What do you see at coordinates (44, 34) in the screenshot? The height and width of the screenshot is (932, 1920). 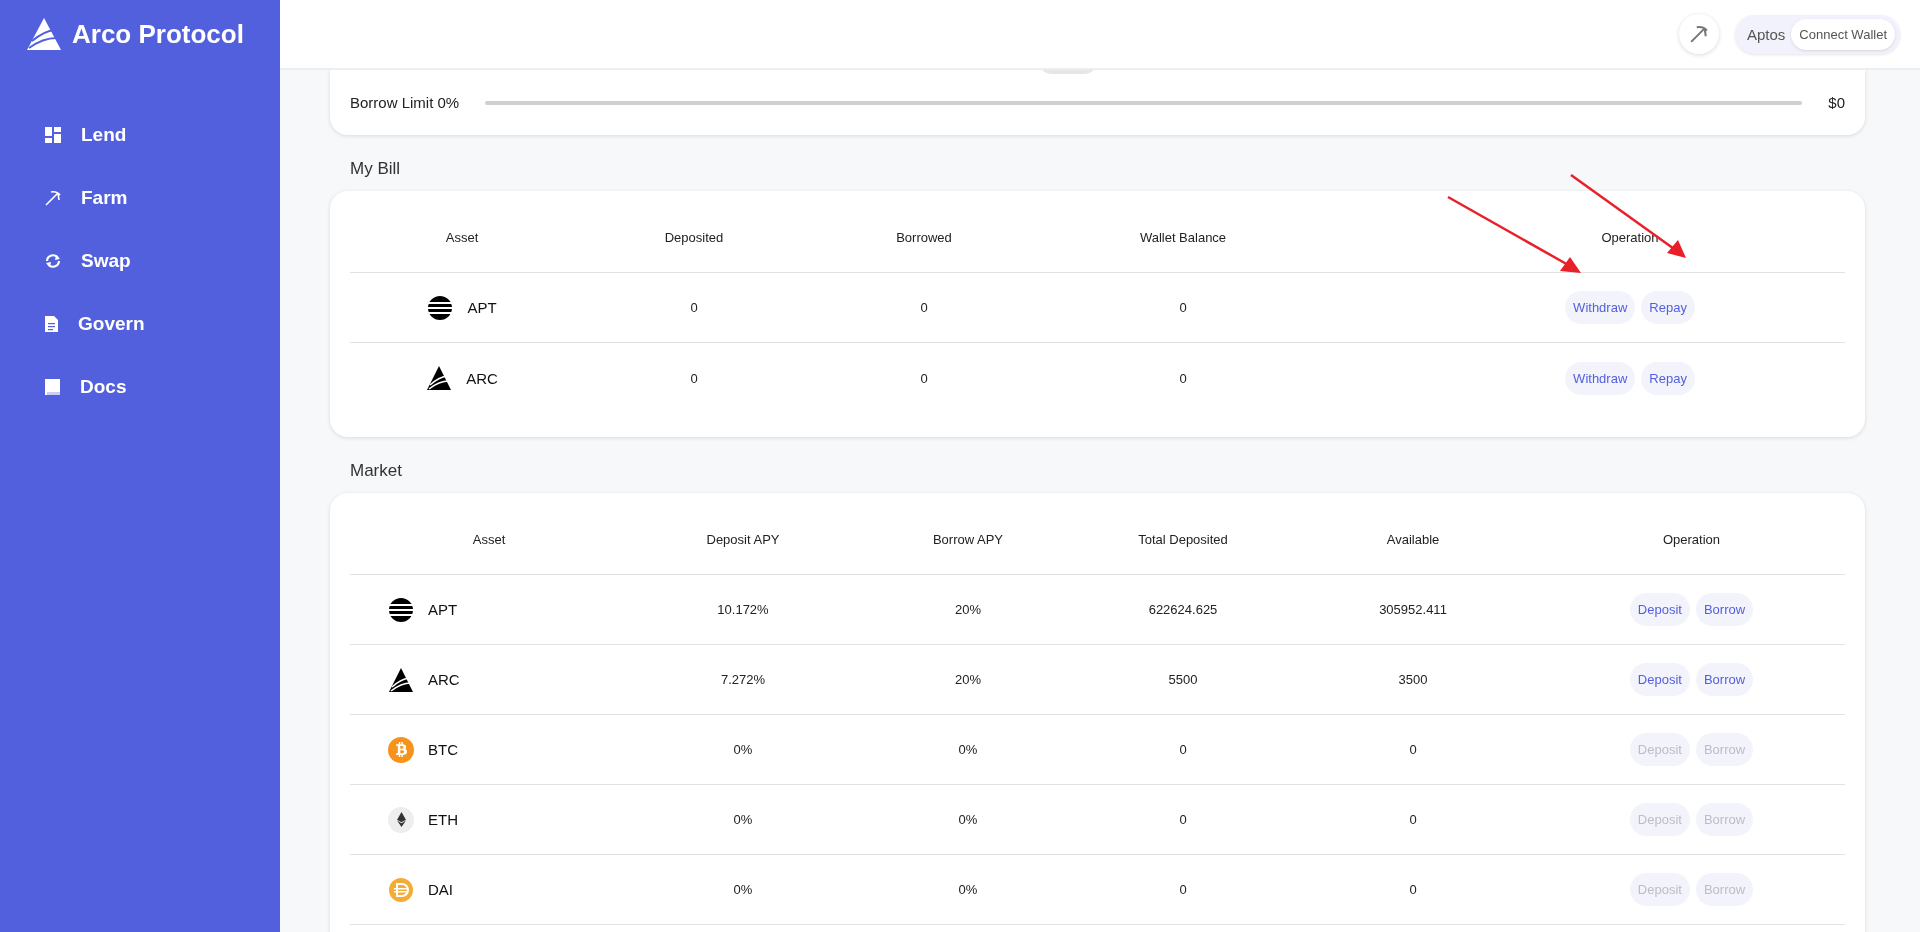 I see `mountain-logo-icon` at bounding box center [44, 34].